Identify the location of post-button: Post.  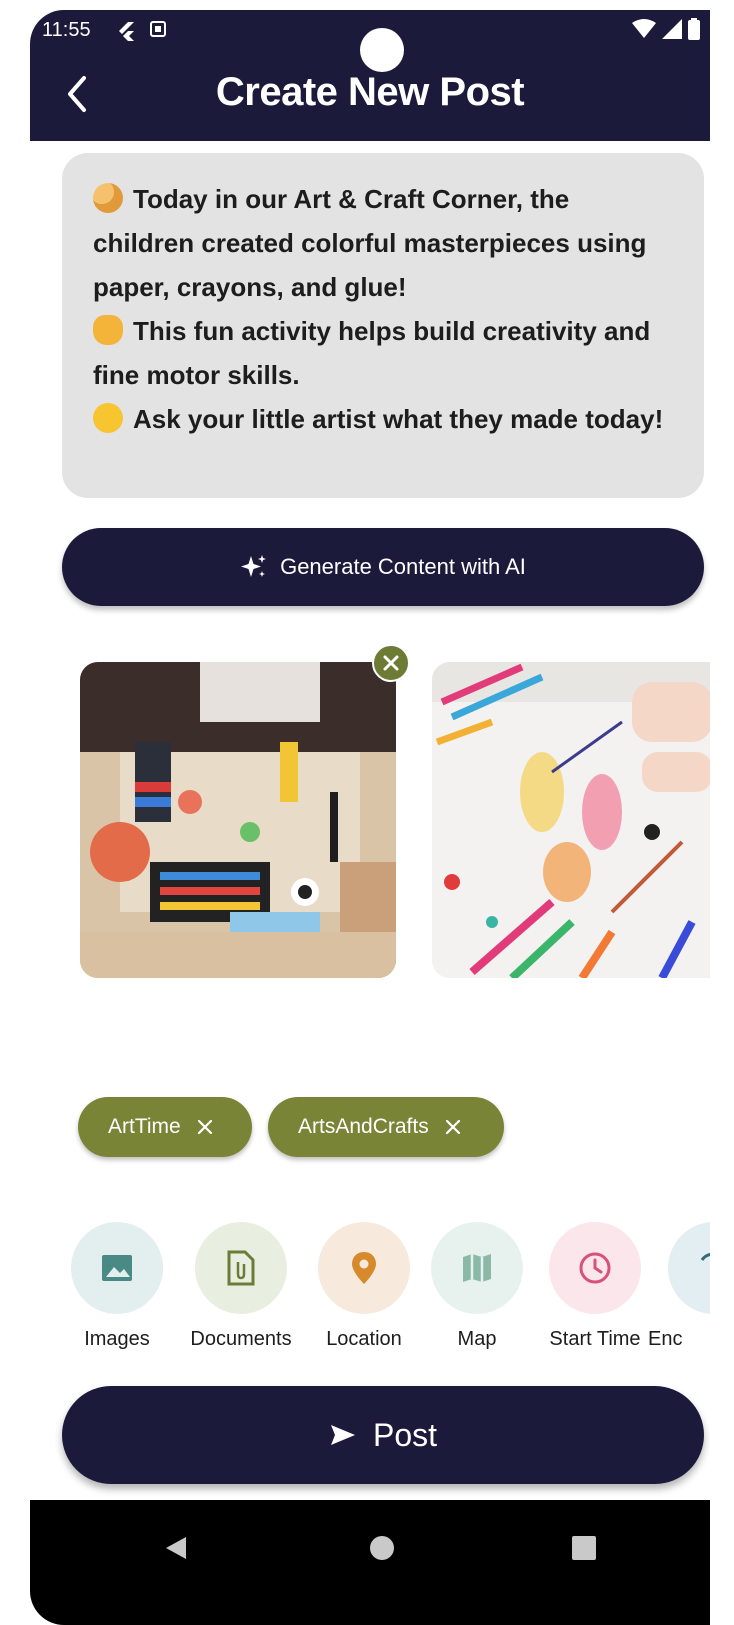
(383, 1435).